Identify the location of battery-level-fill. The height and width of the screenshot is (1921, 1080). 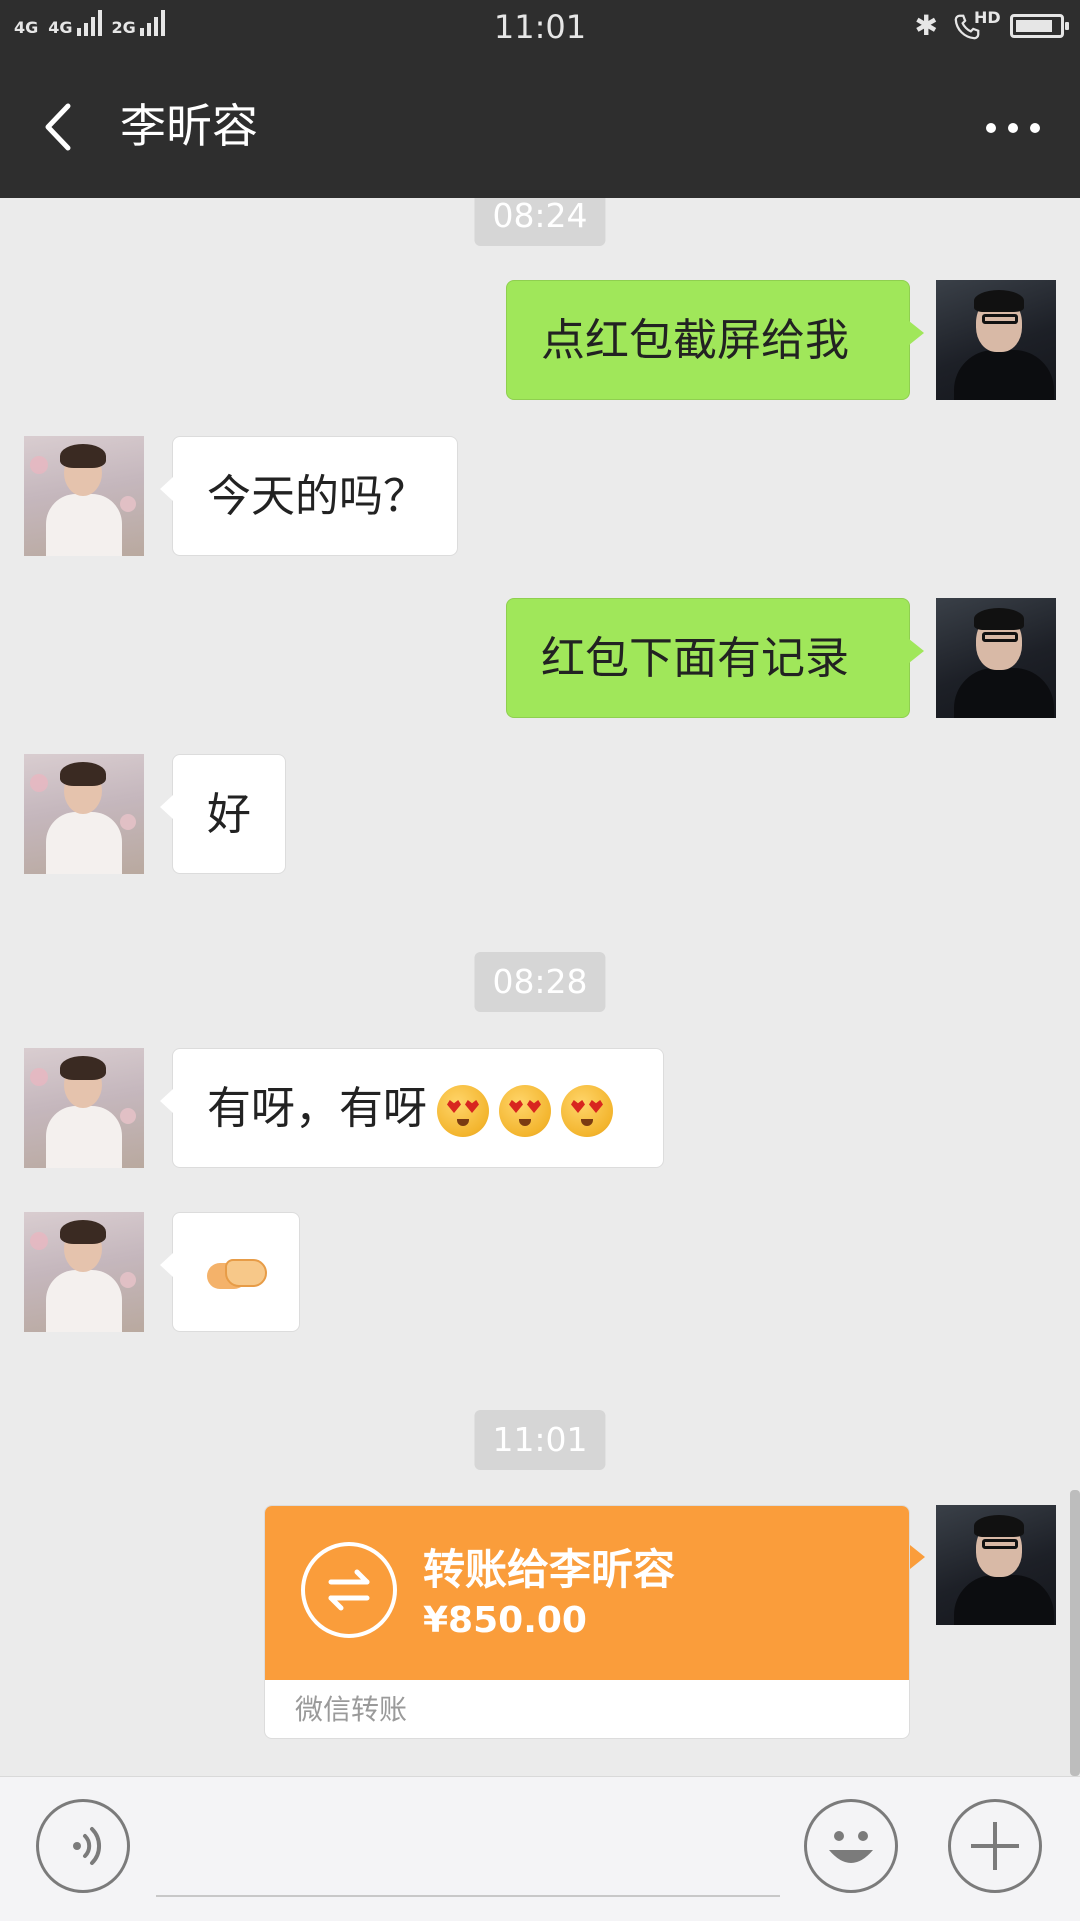
(1034, 26).